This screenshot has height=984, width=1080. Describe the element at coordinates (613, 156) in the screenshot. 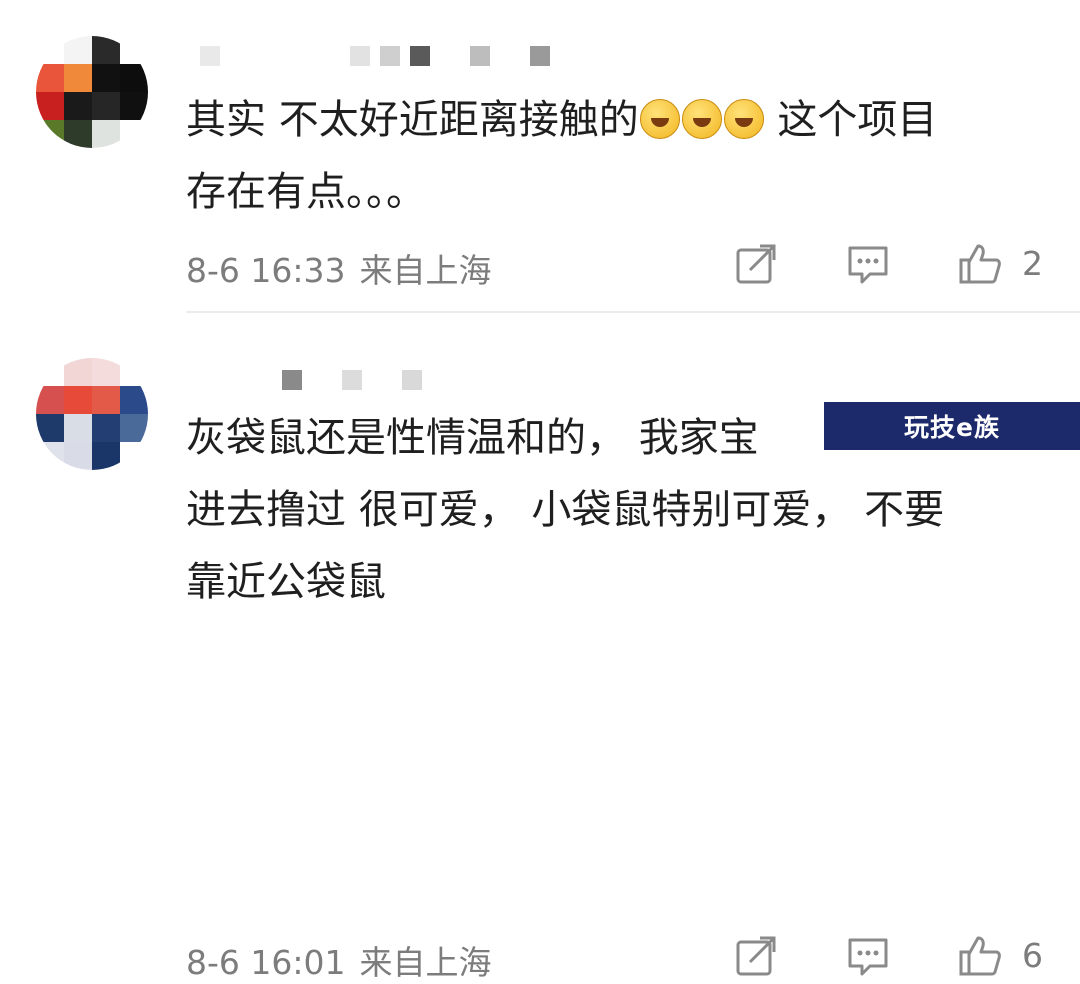

I see `comment-text: 其实 不太好近距离接触的 这个项目 存在有点。。。` at that location.